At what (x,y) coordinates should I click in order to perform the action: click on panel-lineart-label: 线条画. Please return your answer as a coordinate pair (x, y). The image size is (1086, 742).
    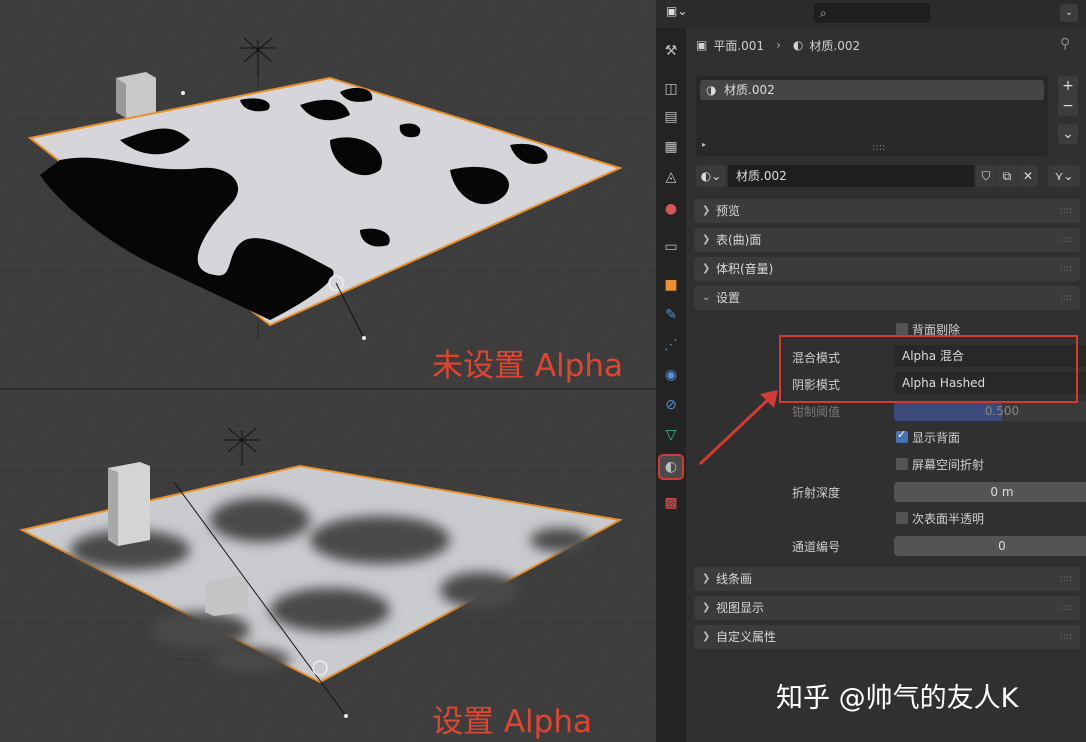
    Looking at the image, I should click on (734, 579).